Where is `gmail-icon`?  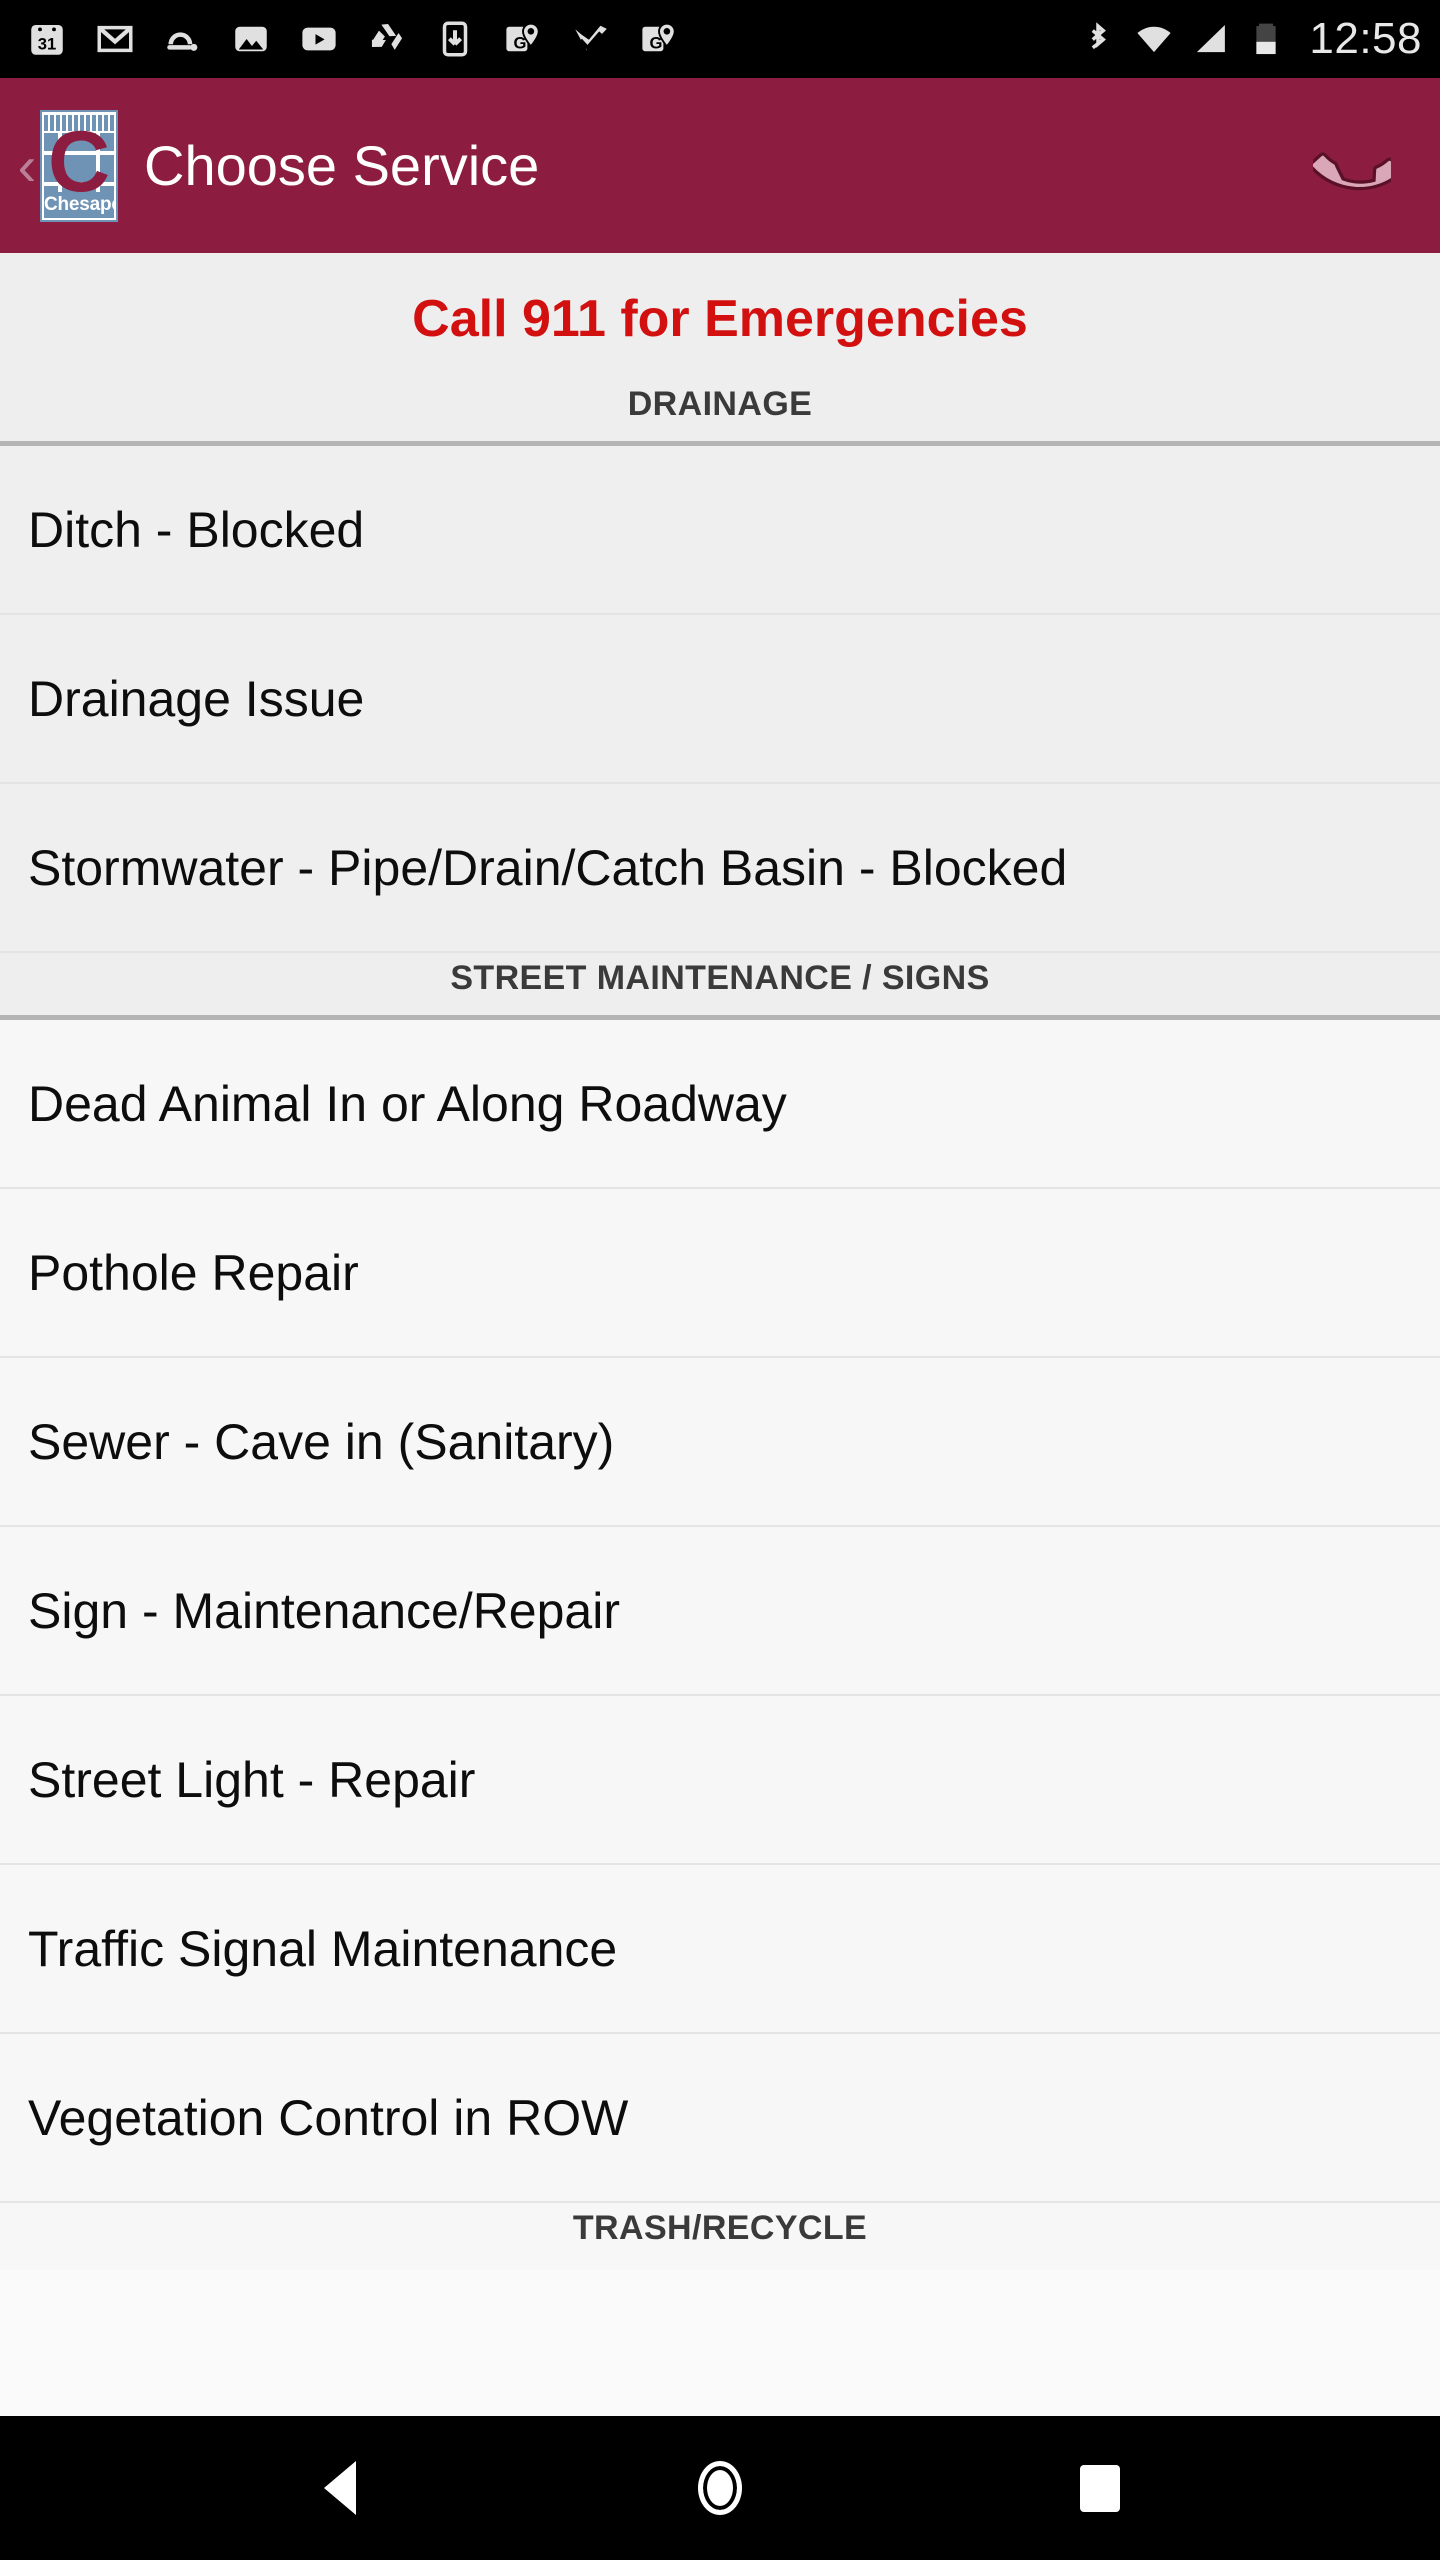 gmail-icon is located at coordinates (115, 39).